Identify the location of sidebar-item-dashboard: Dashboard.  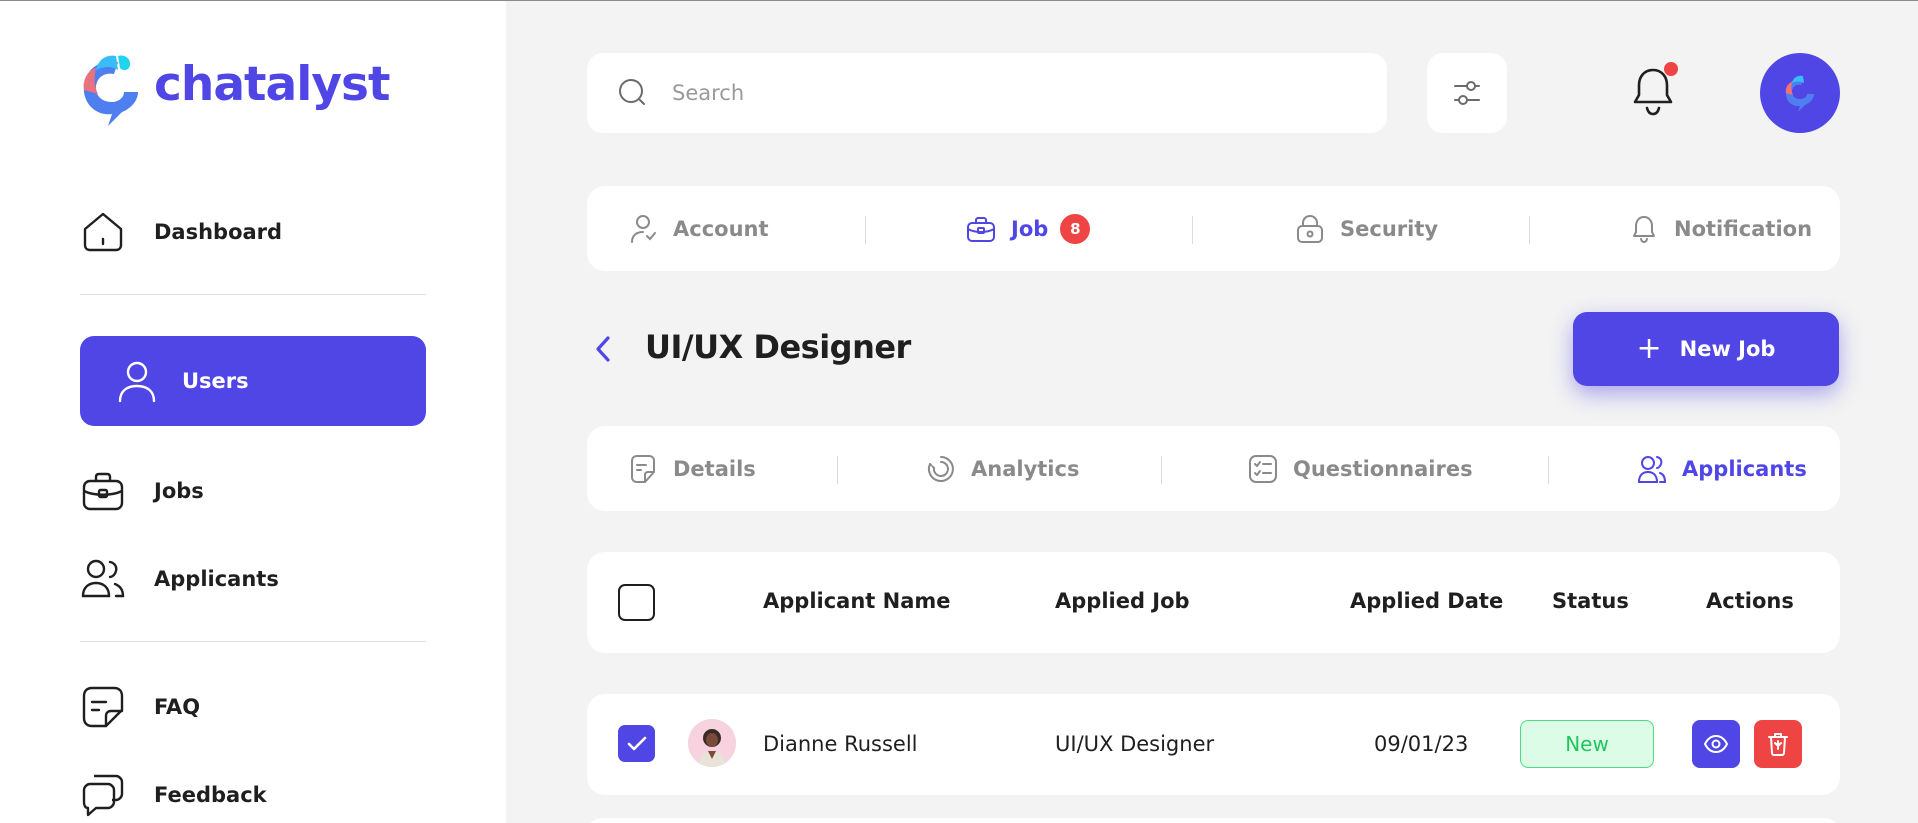
(253, 232).